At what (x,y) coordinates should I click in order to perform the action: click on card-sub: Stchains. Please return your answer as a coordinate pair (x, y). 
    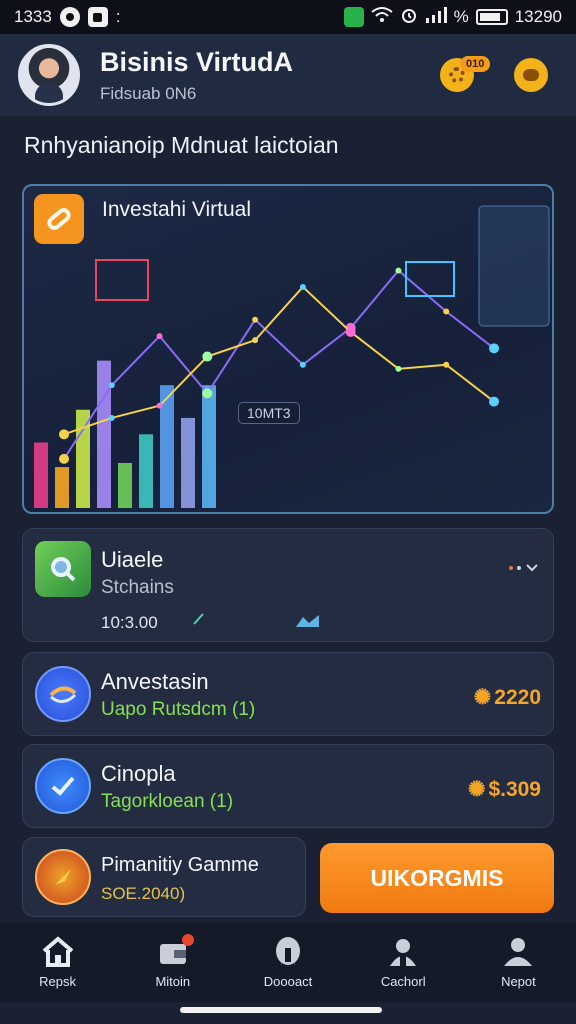
    Looking at the image, I should click on (137, 587).